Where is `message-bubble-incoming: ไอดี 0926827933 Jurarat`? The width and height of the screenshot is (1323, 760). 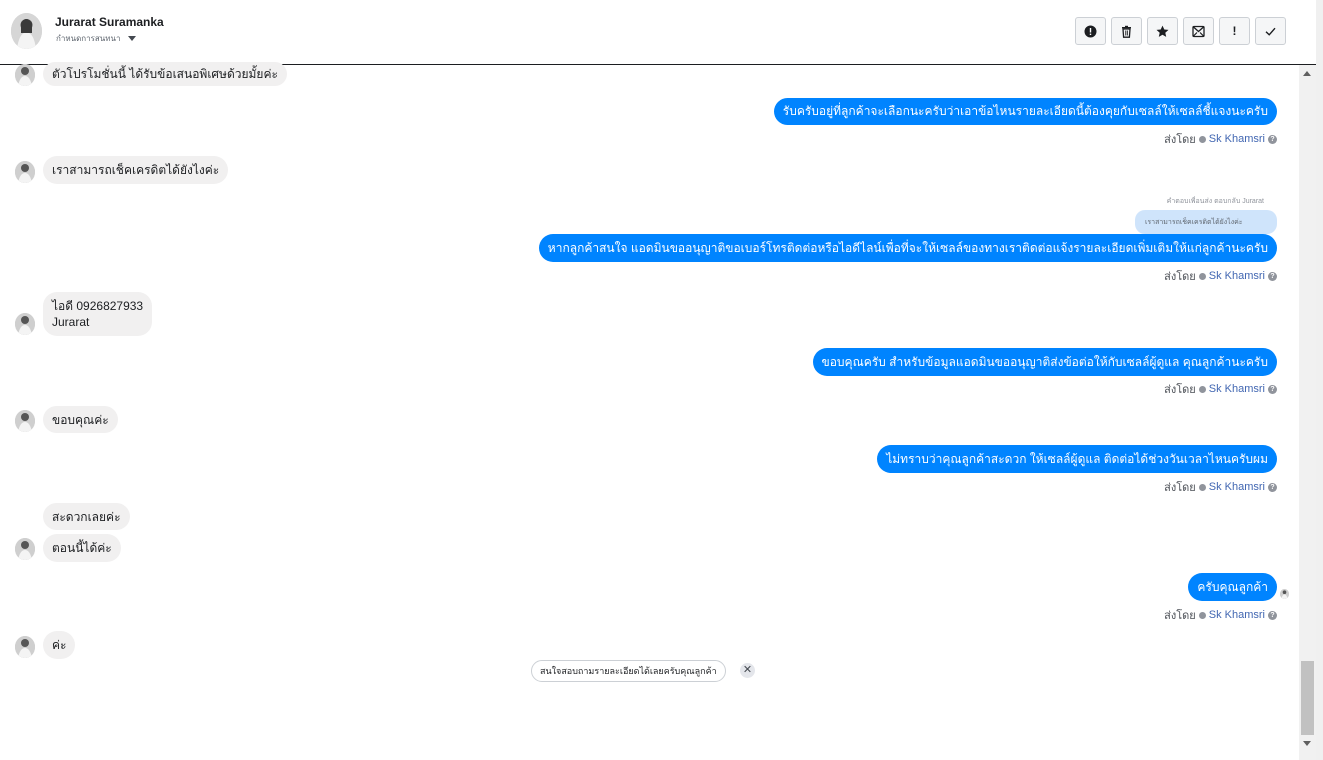
message-bubble-incoming: ไอดี 0926827933 Jurarat is located at coordinates (97, 314).